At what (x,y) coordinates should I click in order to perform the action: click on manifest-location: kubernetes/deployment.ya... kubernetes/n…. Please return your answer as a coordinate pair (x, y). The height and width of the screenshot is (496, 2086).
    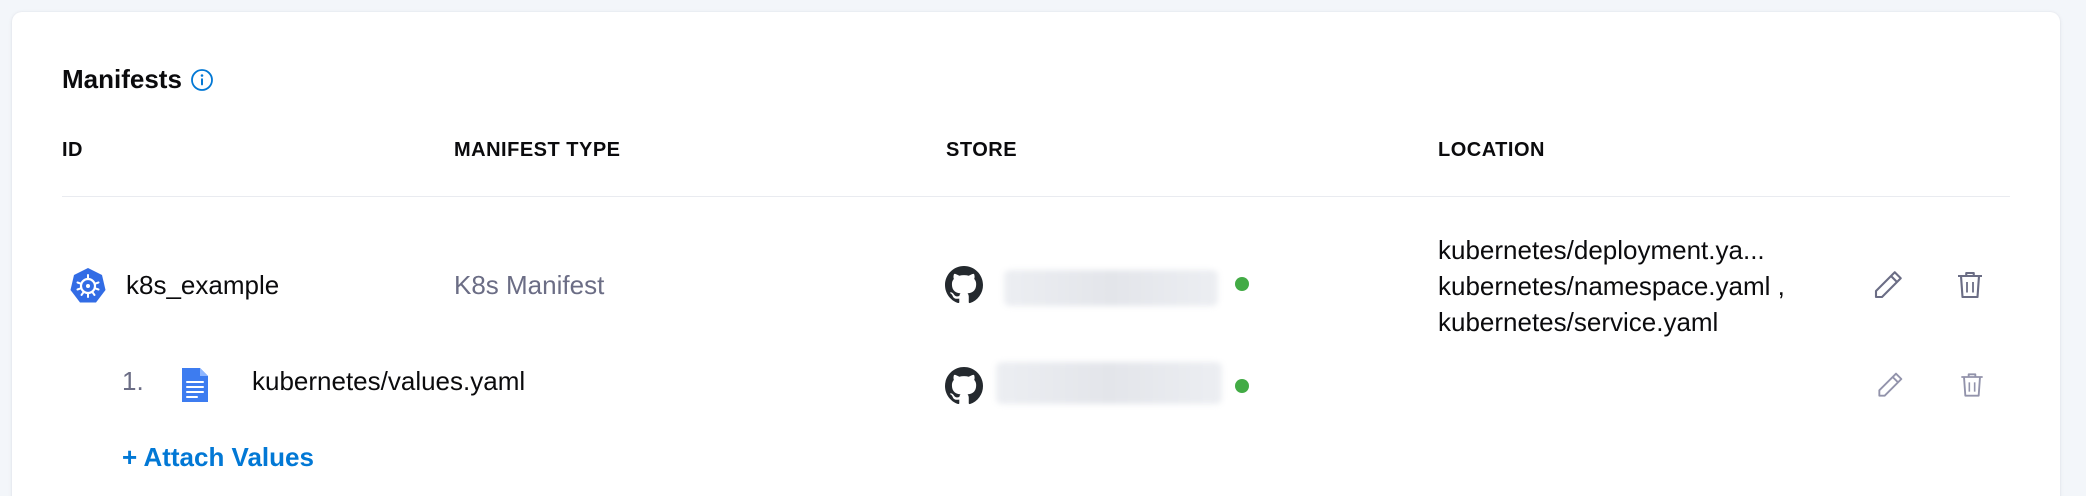
    Looking at the image, I should click on (1611, 286).